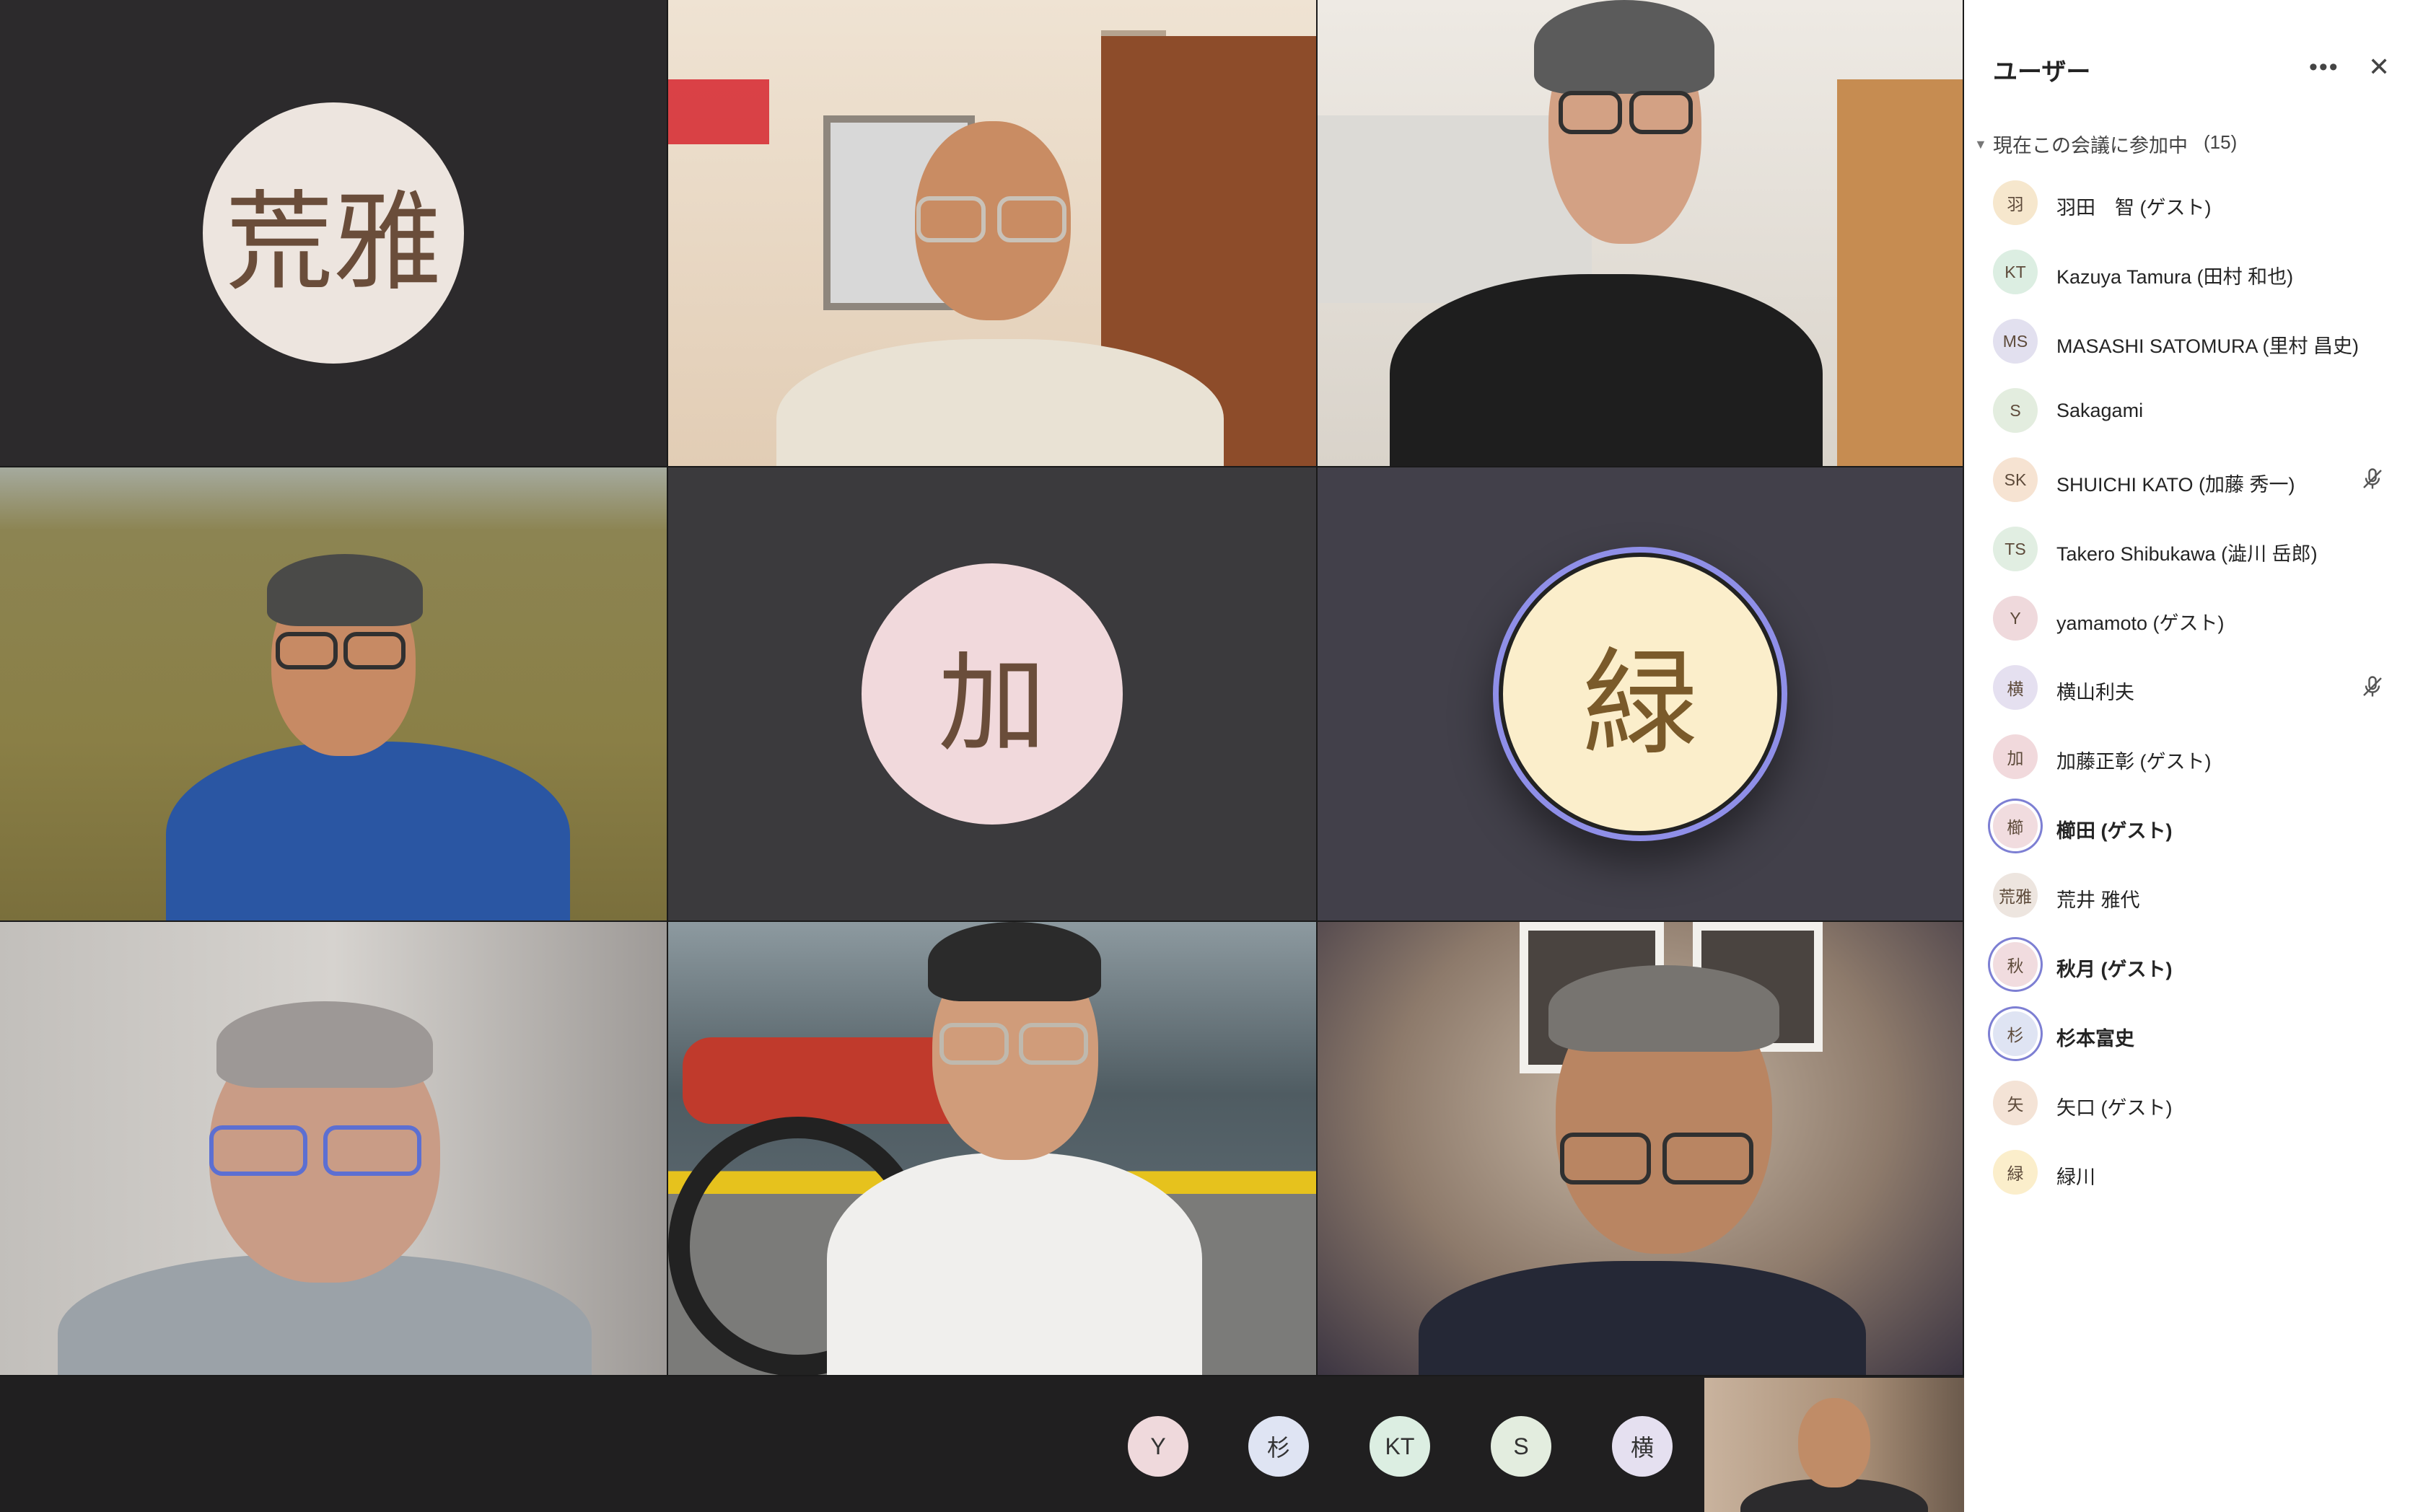 Image resolution: width=2423 pixels, height=1512 pixels. I want to click on video-tile-avatar: 荒雅, so click(334, 233).